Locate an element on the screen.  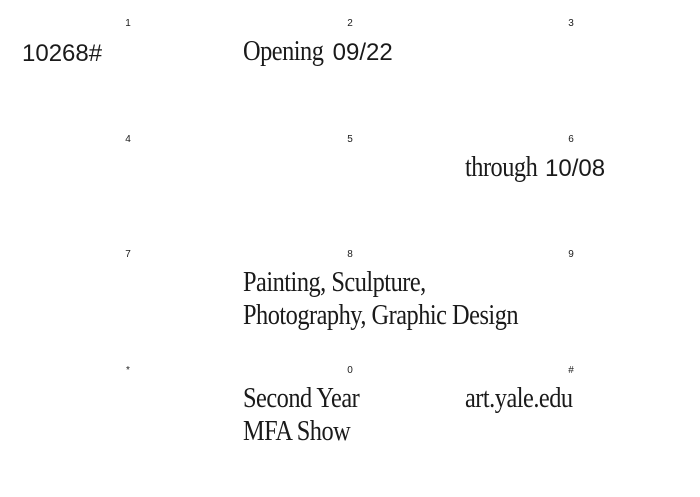
key-3: 3 is located at coordinates (571, 23).